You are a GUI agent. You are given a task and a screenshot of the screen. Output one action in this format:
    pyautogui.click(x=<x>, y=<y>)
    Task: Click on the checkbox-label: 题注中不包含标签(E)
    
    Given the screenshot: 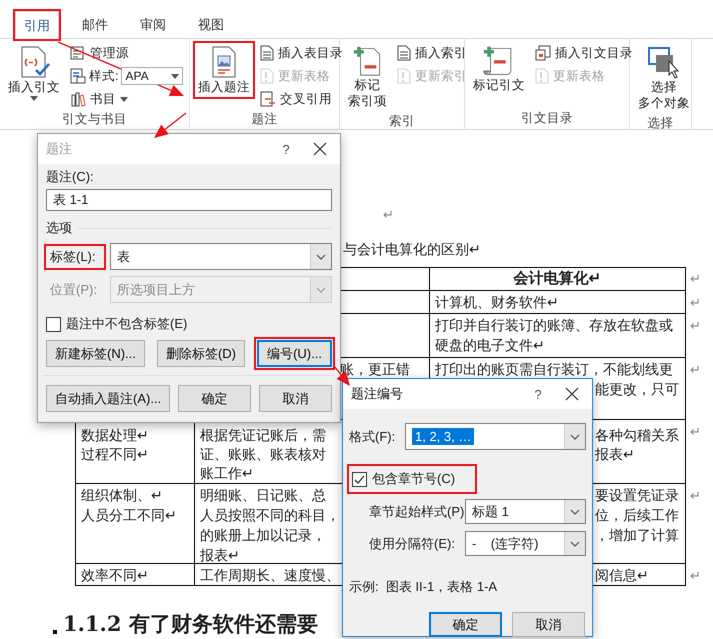 What is the action you would take?
    pyautogui.click(x=127, y=324)
    